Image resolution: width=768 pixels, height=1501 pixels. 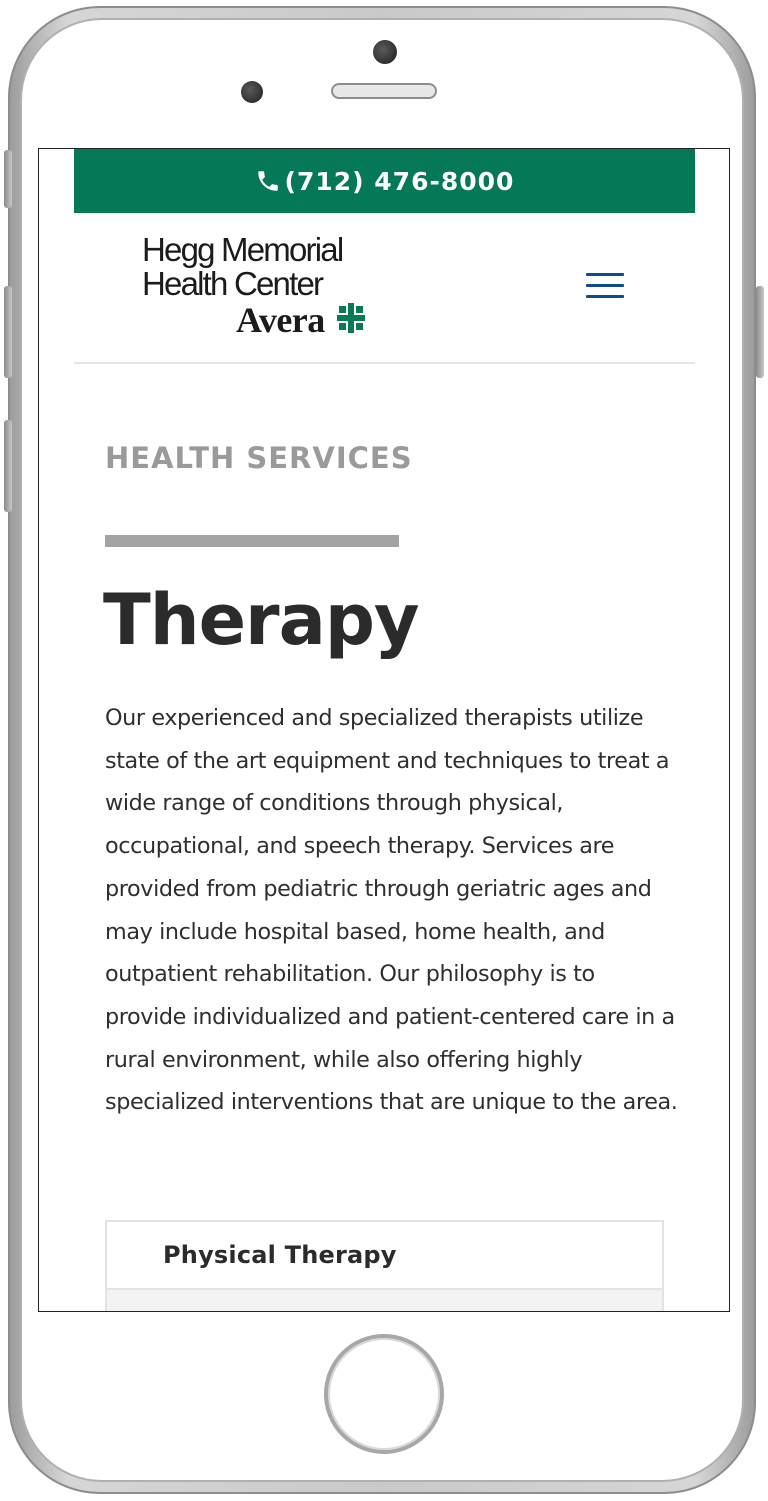 I want to click on title-divider, so click(x=252, y=541).